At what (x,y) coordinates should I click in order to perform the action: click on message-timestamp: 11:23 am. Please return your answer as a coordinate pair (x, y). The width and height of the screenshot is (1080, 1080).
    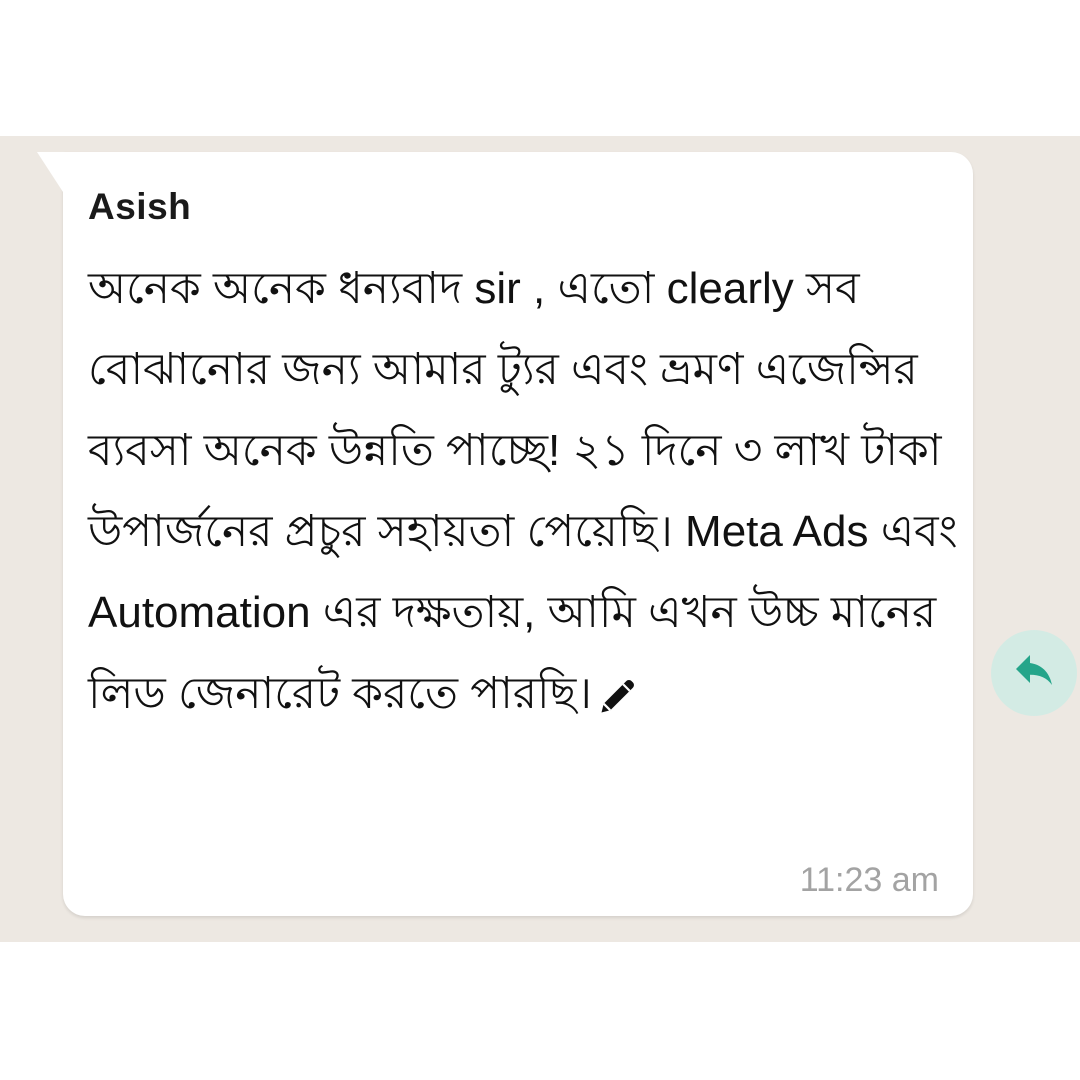
    Looking at the image, I should click on (869, 880).